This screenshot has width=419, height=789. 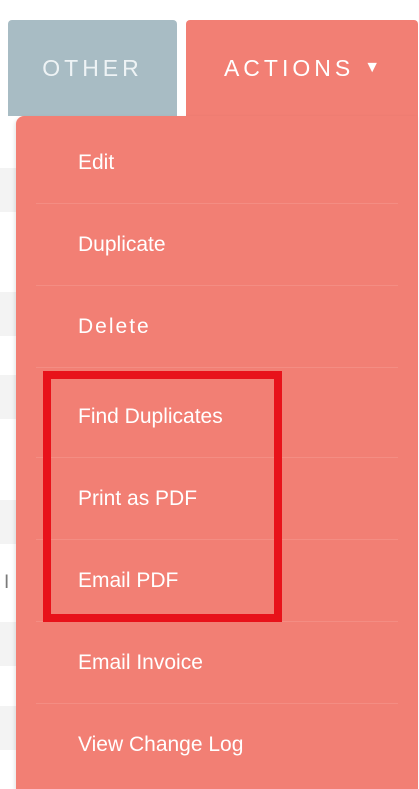 What do you see at coordinates (122, 244) in the screenshot?
I see `menu-item-label: Duplicate` at bounding box center [122, 244].